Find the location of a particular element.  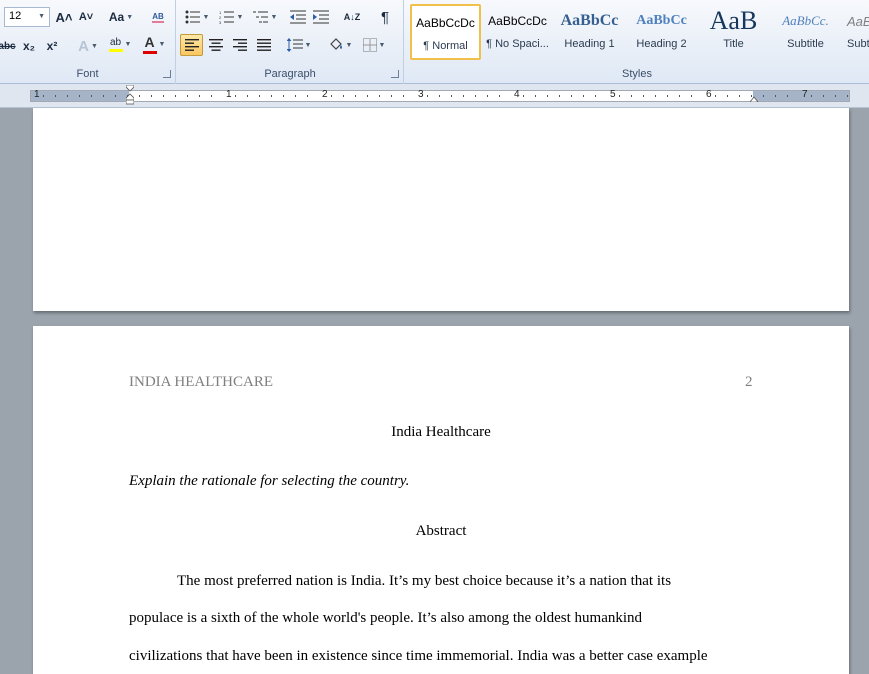

align-left-icon is located at coordinates (191, 45).